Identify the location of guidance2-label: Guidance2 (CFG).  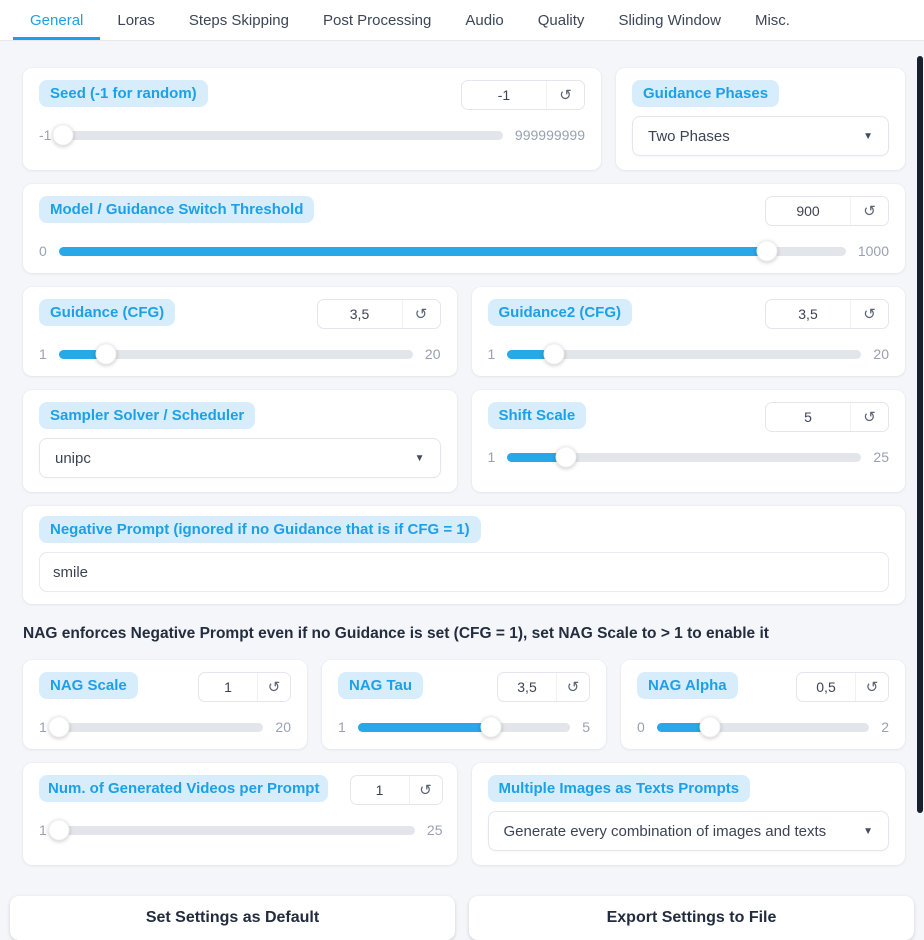
(560, 312).